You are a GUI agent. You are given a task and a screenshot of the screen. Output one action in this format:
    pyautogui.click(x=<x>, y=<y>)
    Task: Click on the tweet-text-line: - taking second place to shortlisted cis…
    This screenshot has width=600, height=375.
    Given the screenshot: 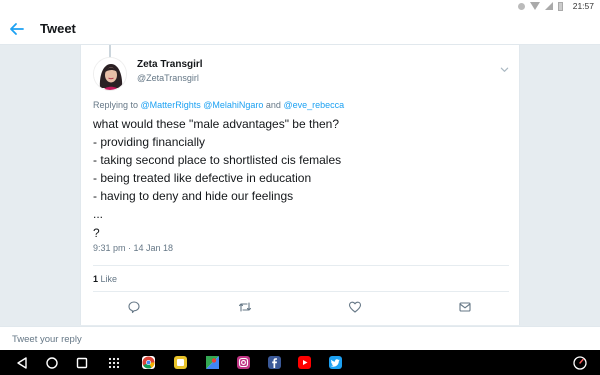 What is the action you would take?
    pyautogui.click(x=217, y=160)
    